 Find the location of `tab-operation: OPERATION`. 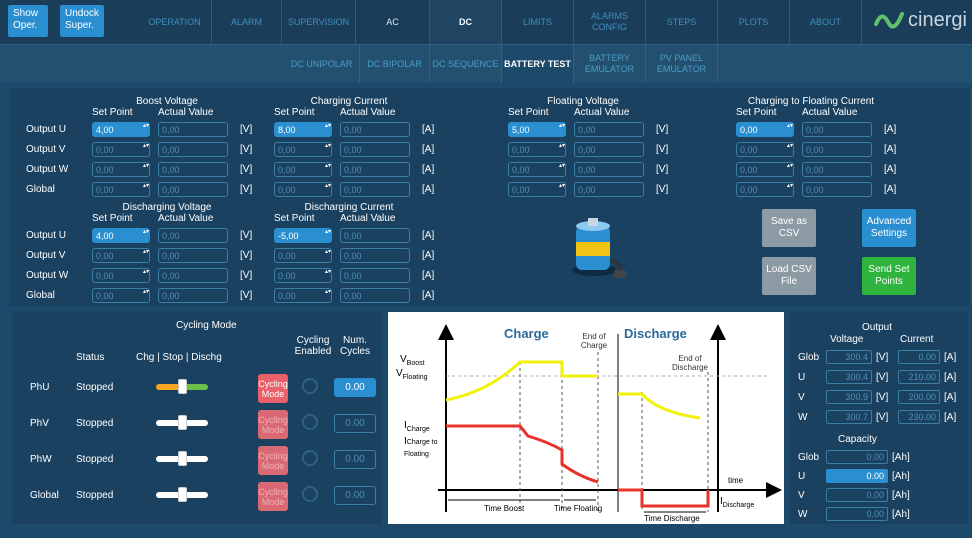

tab-operation: OPERATION is located at coordinates (175, 22).